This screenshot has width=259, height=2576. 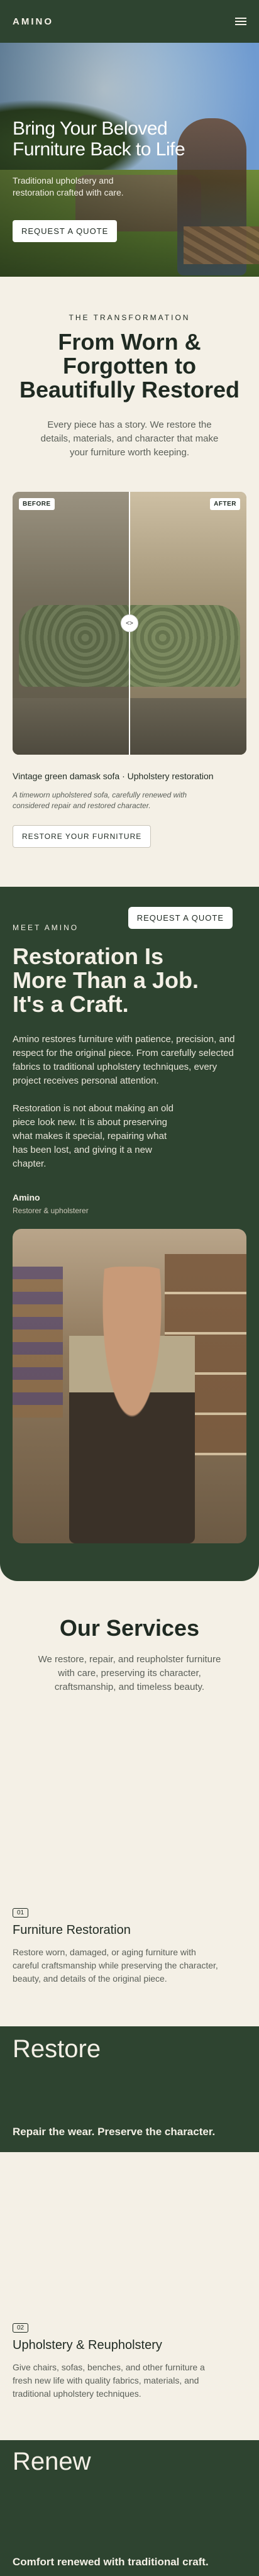 What do you see at coordinates (129, 21) in the screenshot?
I see `top-nav: AMINO` at bounding box center [129, 21].